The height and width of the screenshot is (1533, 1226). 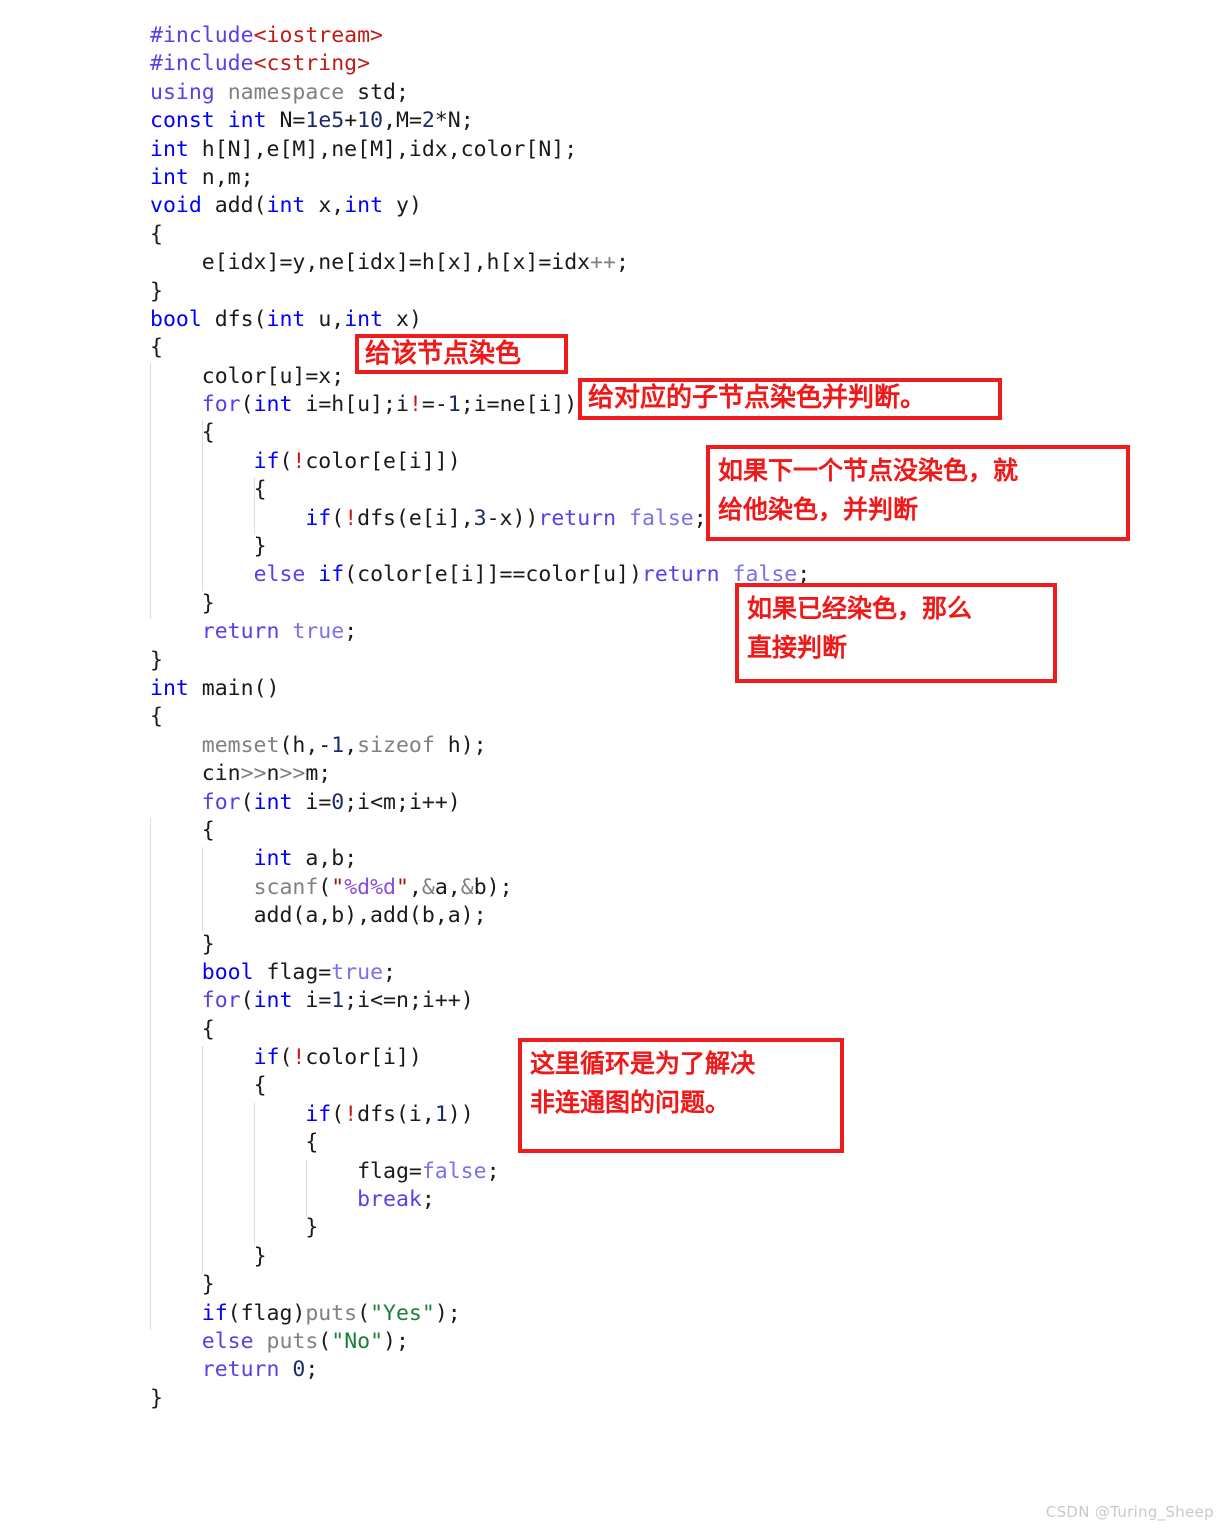 What do you see at coordinates (428, 1171) in the screenshot?
I see `code-line: flag=false;` at bounding box center [428, 1171].